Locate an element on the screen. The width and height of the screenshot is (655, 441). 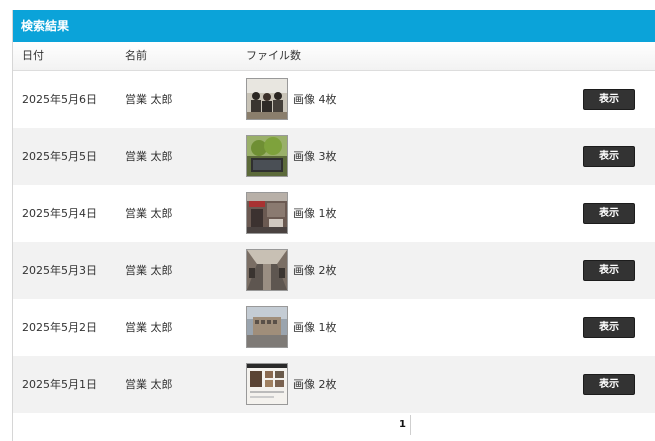
table-row: 2025年5月3日 営業 太郎 画像 2枚 表示 is located at coordinates (334, 270).